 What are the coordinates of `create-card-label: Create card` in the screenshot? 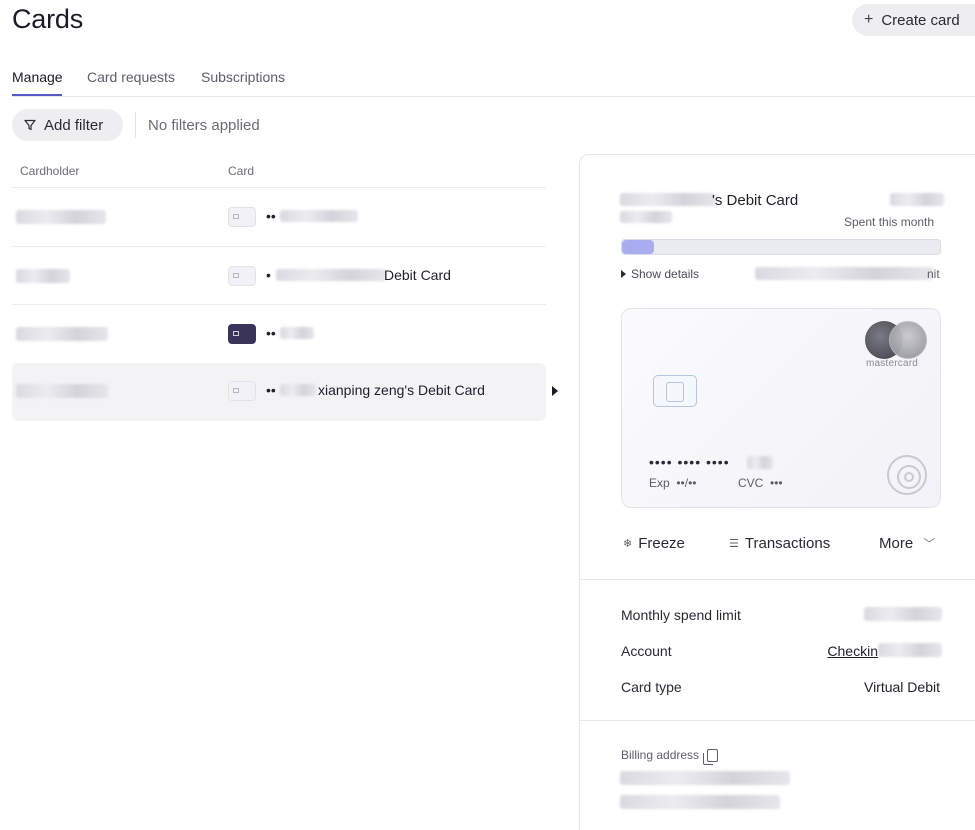 It's located at (920, 20).